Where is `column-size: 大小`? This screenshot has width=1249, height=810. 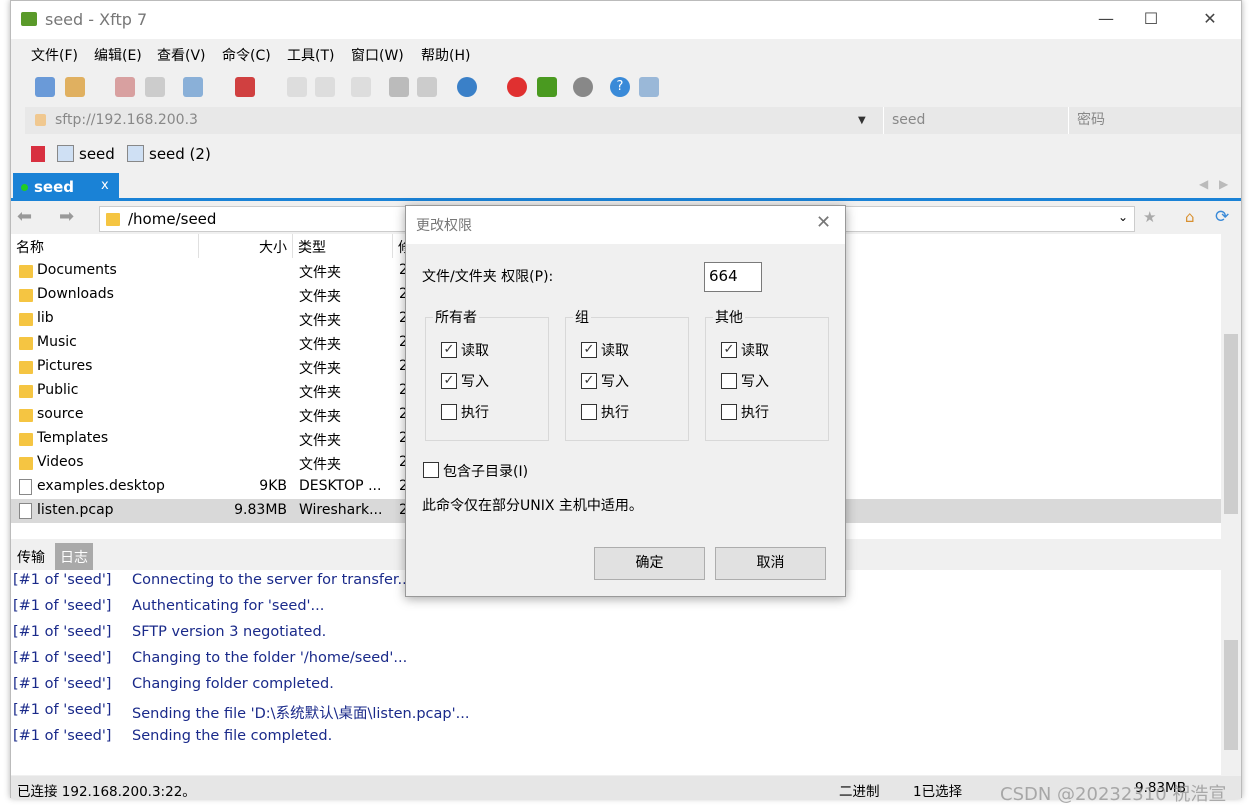
column-size: 大小 is located at coordinates (246, 246).